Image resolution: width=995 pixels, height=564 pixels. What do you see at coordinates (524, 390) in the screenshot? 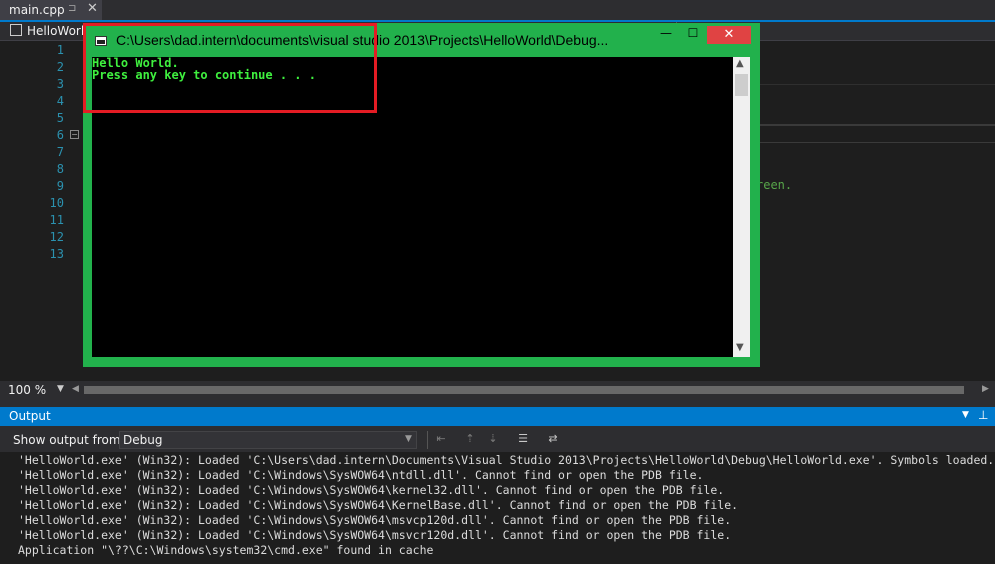
I see `horizontal-scrollbar-thumb` at bounding box center [524, 390].